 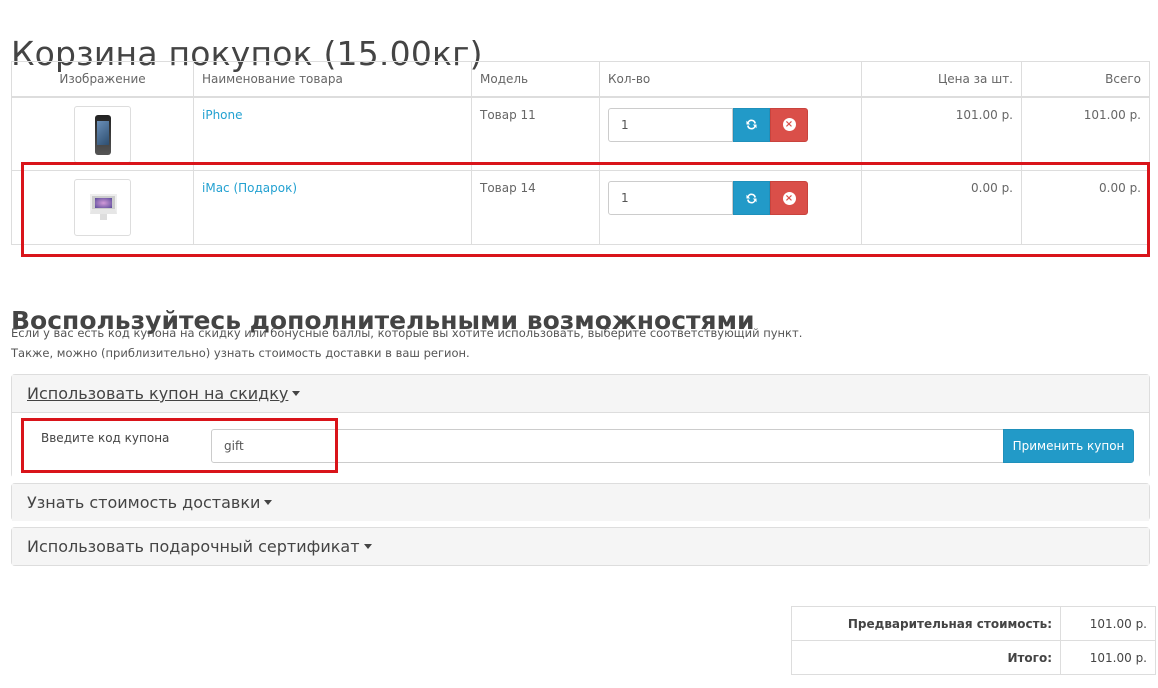 What do you see at coordinates (222, 115) in the screenshot?
I see `product-link-iphone: iPhone` at bounding box center [222, 115].